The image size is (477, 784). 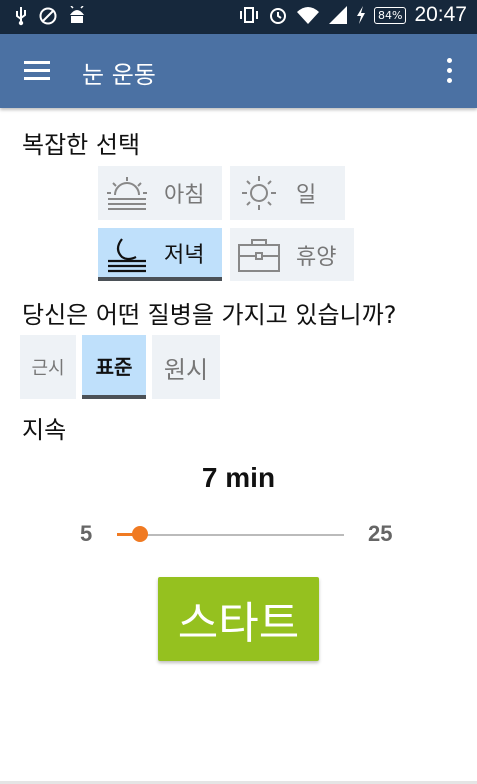 I want to click on slider-max-label: 25, so click(x=380, y=533).